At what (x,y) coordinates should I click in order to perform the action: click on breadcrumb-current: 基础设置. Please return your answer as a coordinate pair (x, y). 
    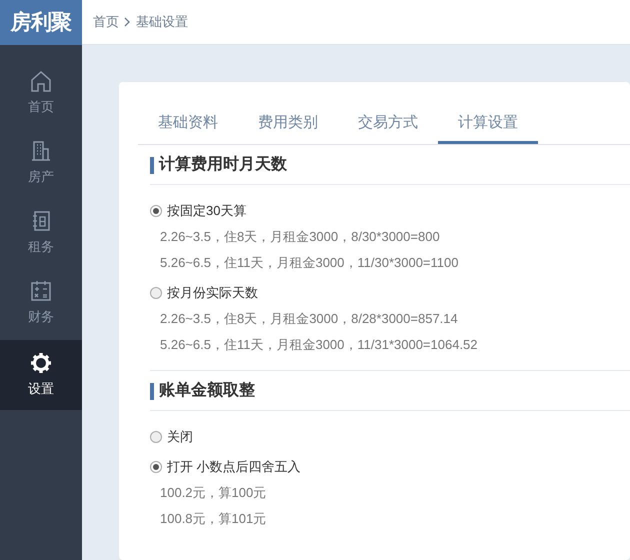
    Looking at the image, I should click on (162, 22).